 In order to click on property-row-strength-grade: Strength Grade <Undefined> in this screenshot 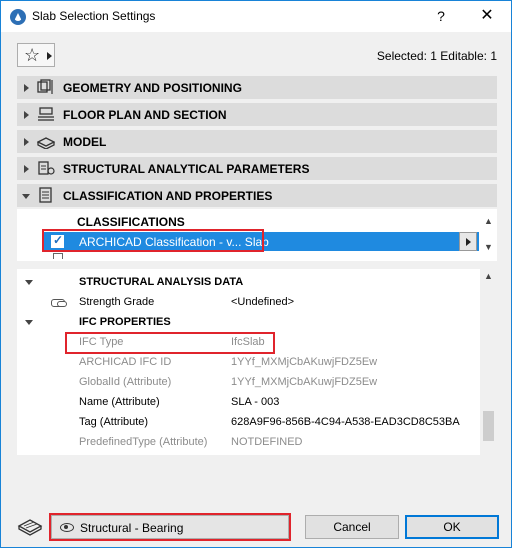, I will do `click(248, 303)`.